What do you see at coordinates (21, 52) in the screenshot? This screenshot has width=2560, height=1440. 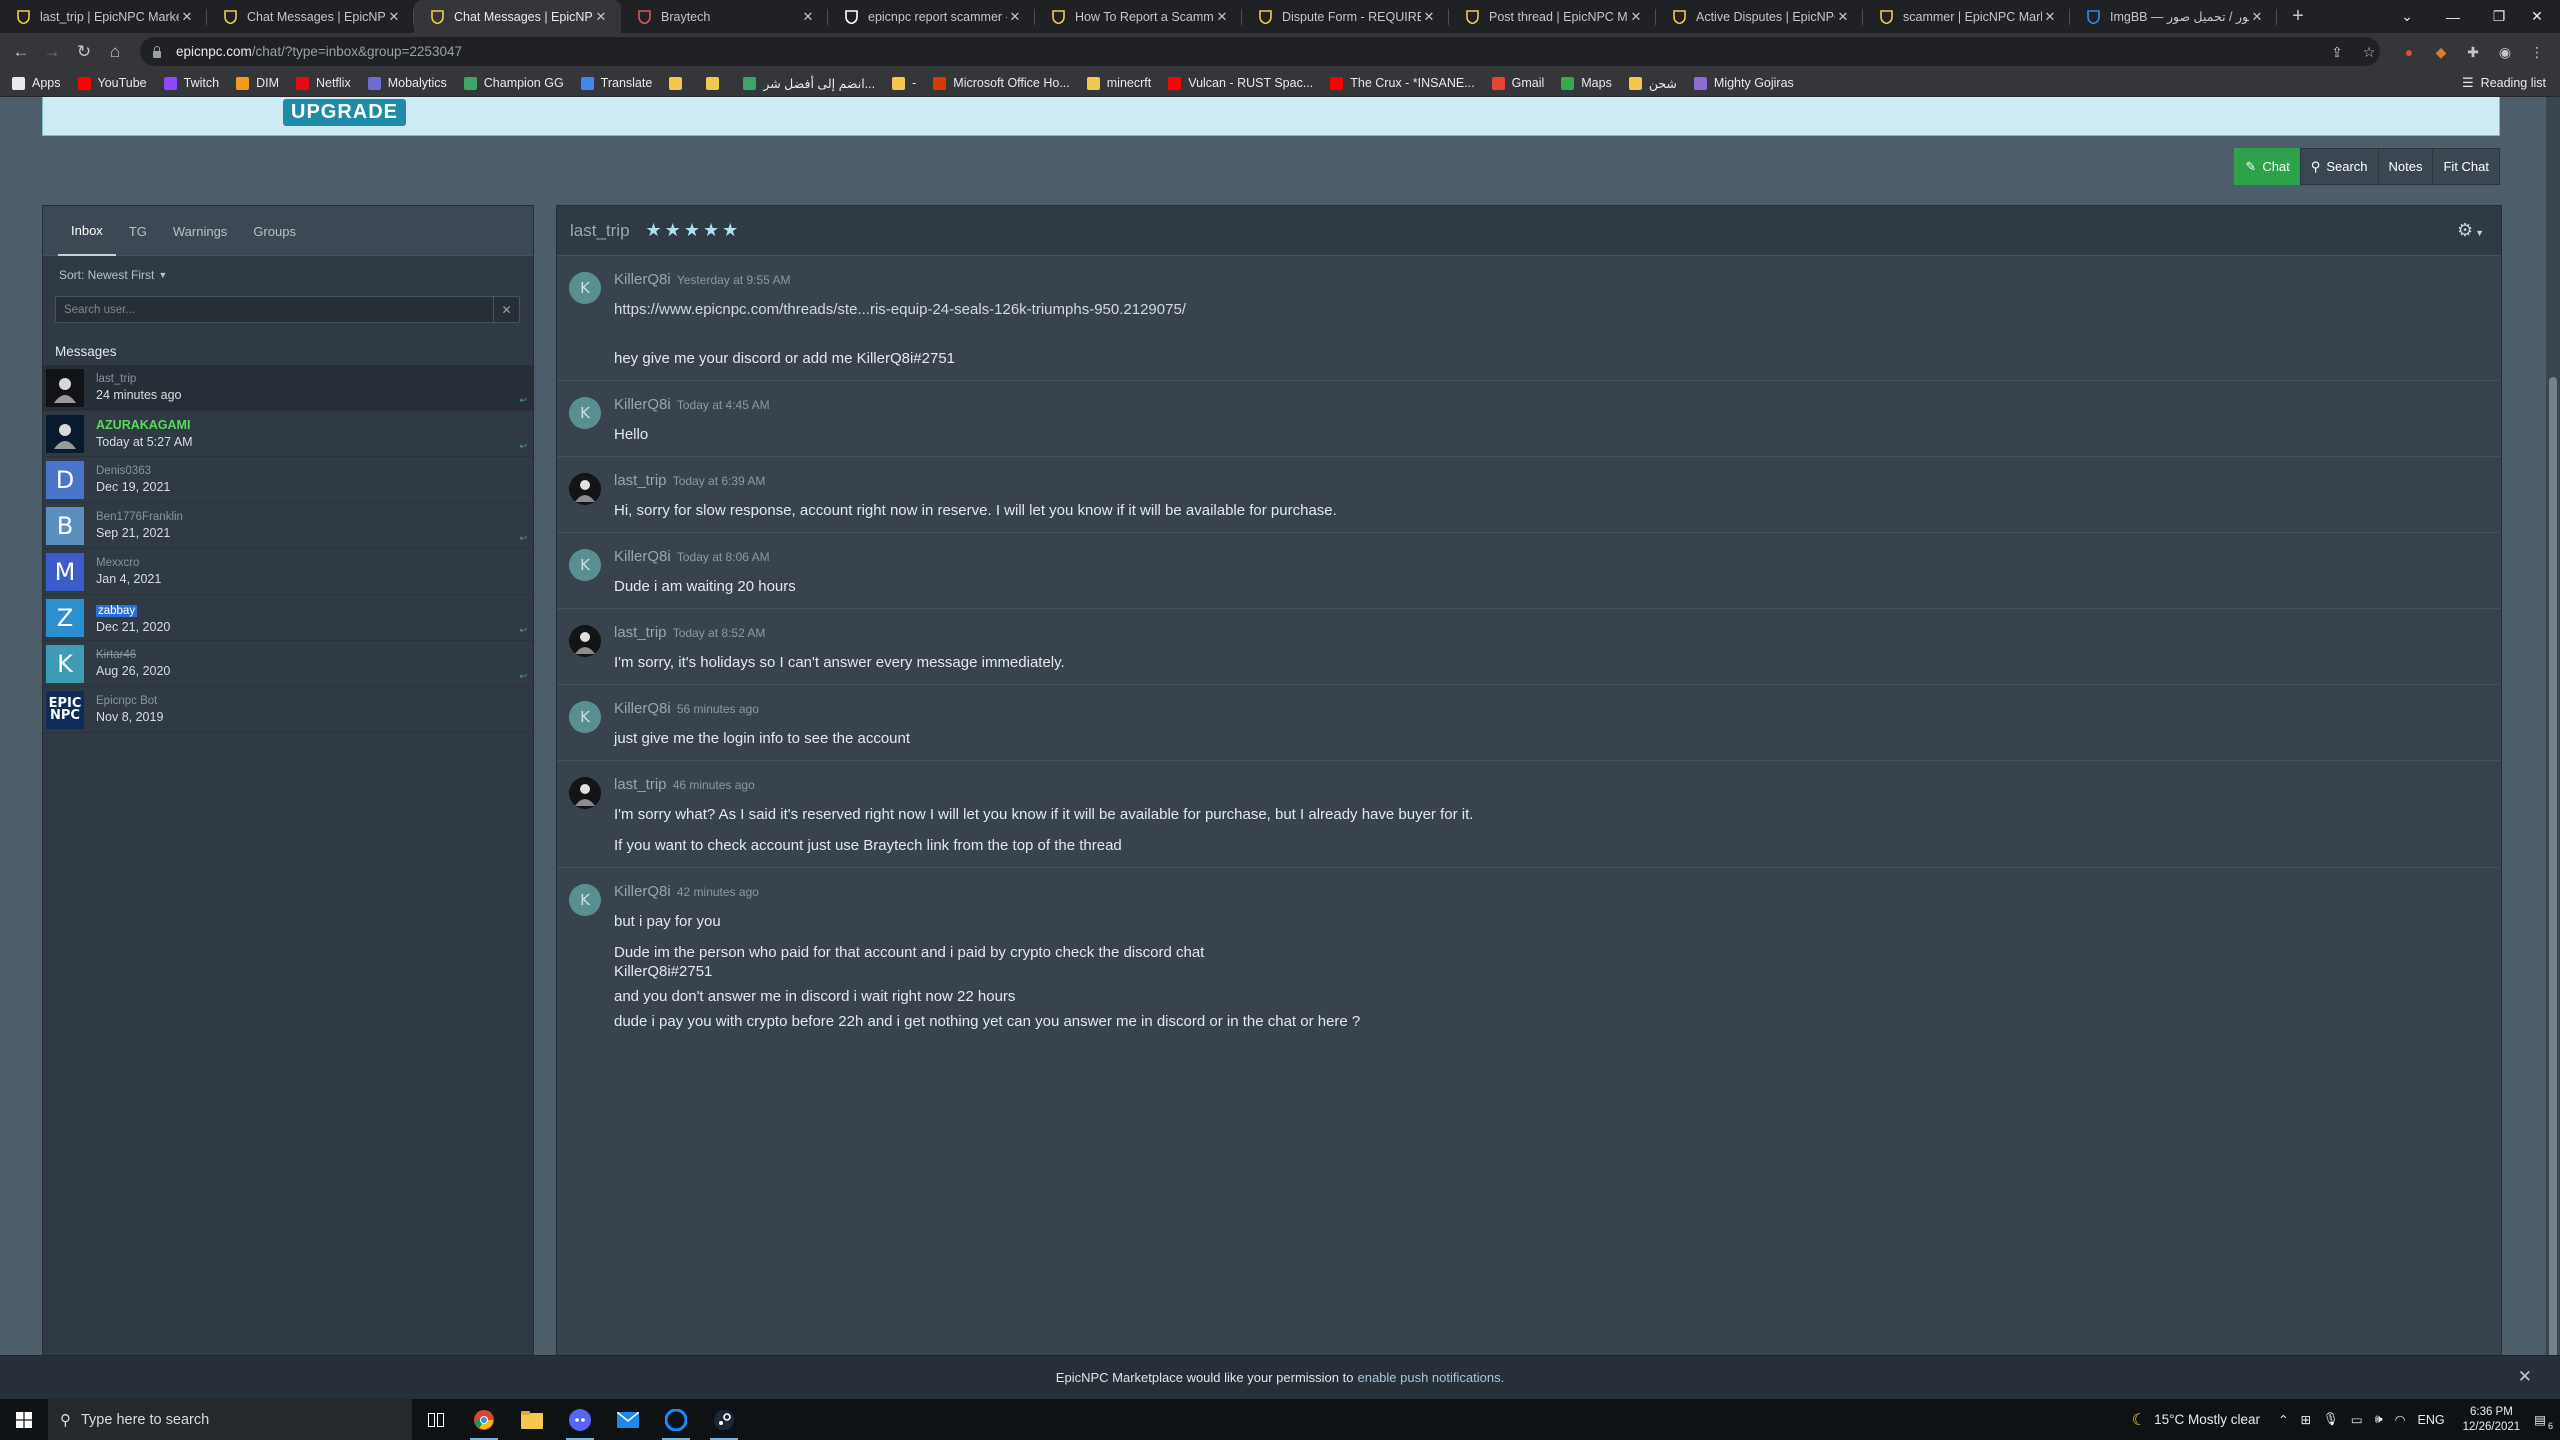 I see `back-icon: ←` at bounding box center [21, 52].